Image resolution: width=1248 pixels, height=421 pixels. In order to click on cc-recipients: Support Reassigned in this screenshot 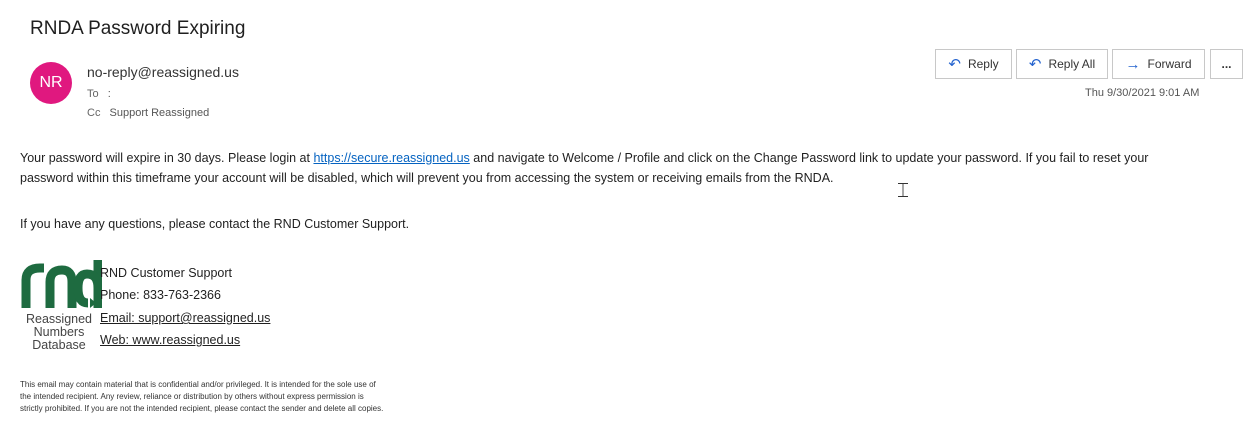, I will do `click(160, 113)`.